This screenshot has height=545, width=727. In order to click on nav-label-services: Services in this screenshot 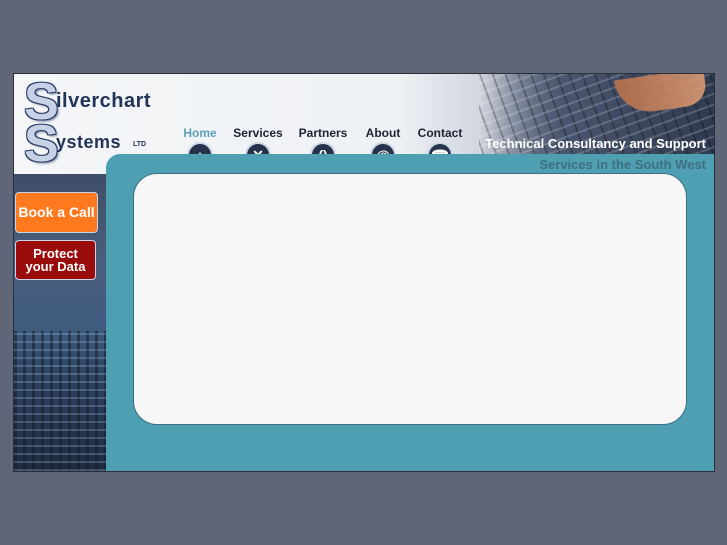, I will do `click(258, 133)`.